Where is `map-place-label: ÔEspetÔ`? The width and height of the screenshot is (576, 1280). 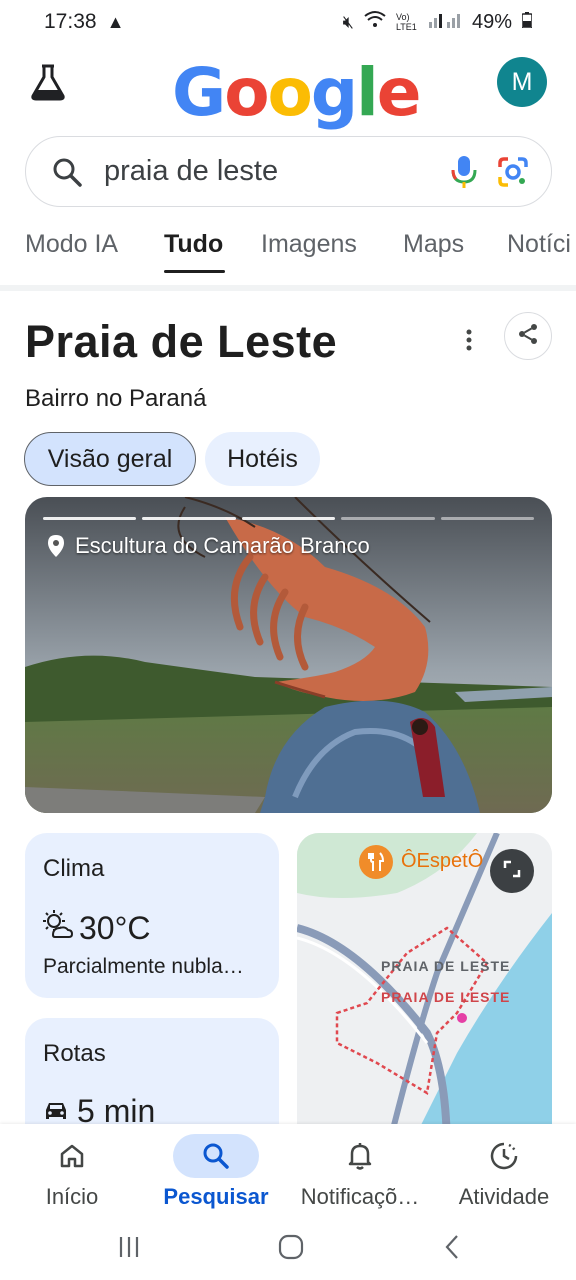
map-place-label: ÔEspetÔ is located at coordinates (442, 861).